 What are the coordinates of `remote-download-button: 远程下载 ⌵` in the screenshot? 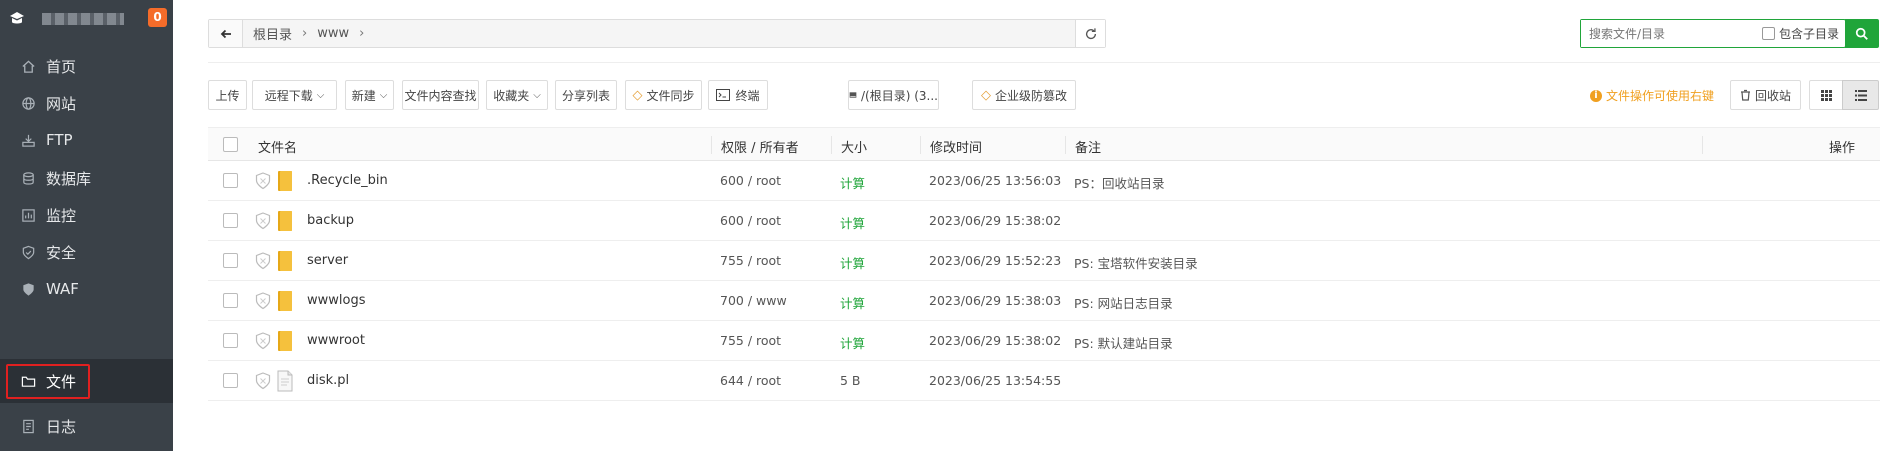 It's located at (294, 95).